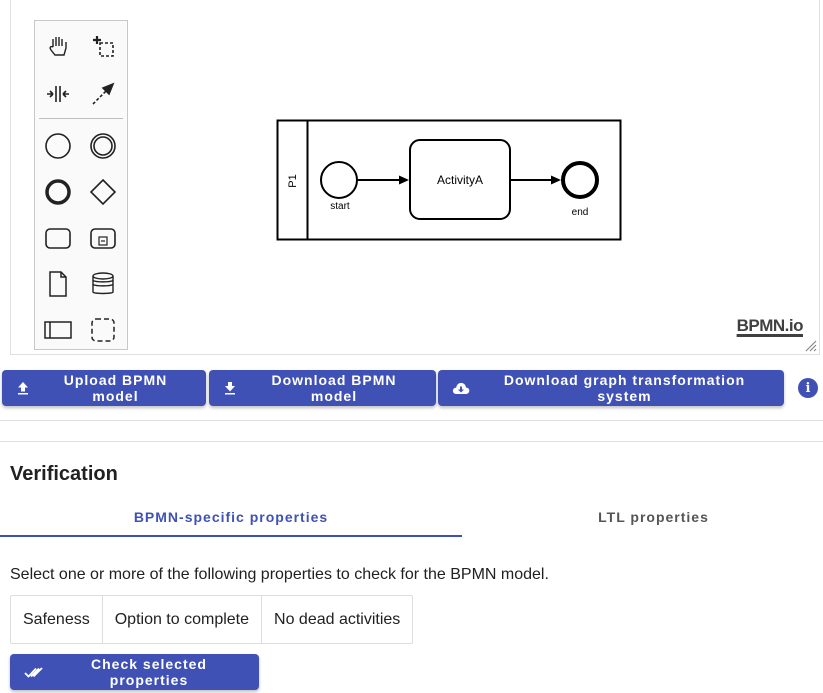 This screenshot has height=693, width=823. I want to click on resize-handle-icon, so click(810, 345).